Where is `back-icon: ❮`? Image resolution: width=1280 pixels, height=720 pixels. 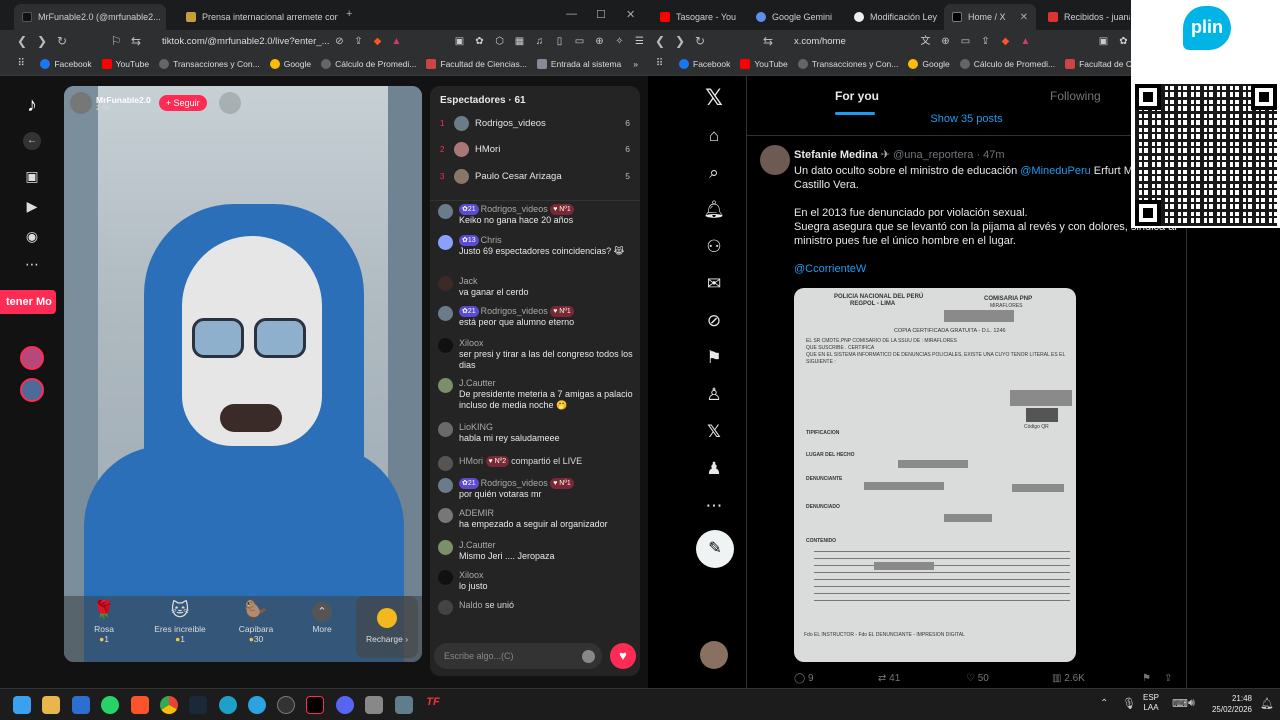
back-icon: ❮ is located at coordinates (22, 41).